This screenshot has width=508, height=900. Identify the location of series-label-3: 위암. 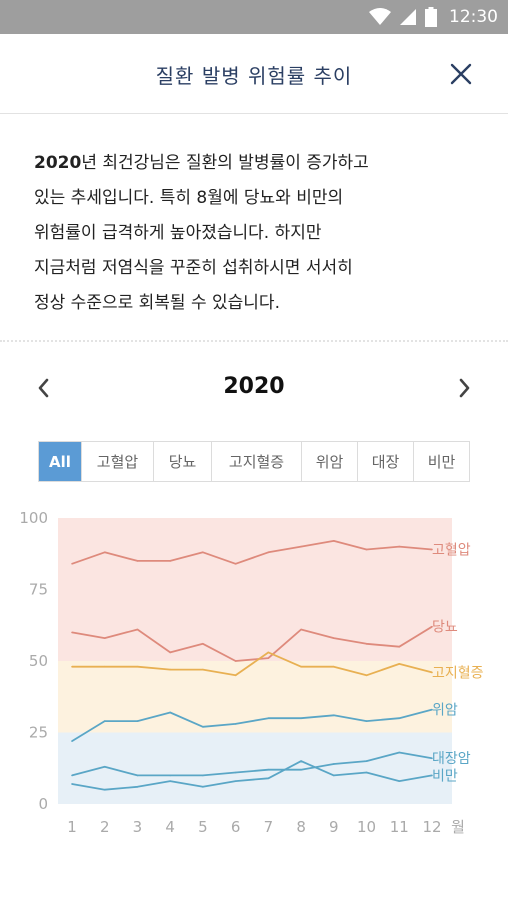
(445, 711).